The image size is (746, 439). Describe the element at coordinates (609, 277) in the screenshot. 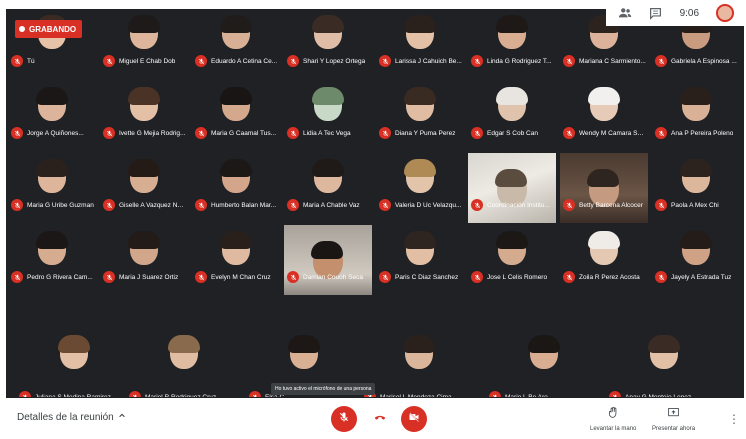

I see `participant-name: Zoila R Perez Acosta` at that location.